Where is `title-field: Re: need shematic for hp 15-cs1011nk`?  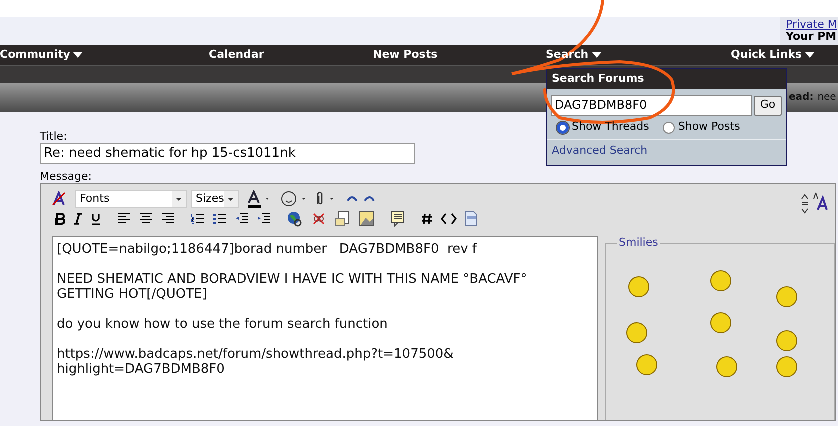
title-field: Re: need shematic for hp 15-cs1011nk is located at coordinates (227, 153).